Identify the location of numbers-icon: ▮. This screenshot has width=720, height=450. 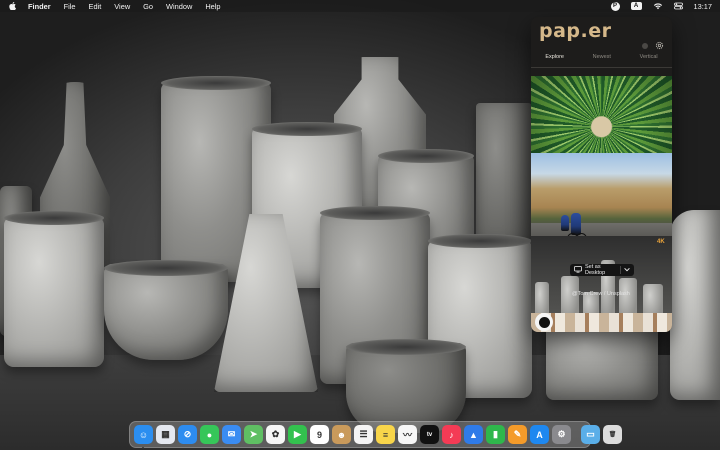
(495, 434).